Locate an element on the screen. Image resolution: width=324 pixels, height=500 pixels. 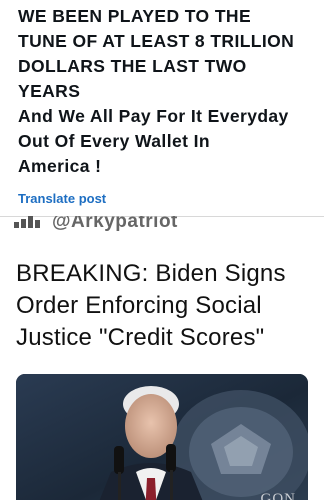
headline-line: Order Enforcing Social is located at coordinates (139, 305).